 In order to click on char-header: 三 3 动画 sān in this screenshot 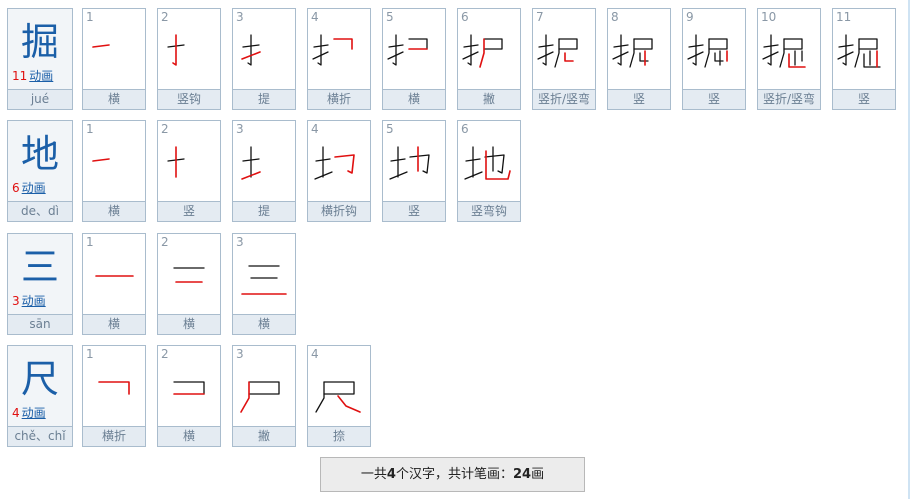, I will do `click(40, 284)`.